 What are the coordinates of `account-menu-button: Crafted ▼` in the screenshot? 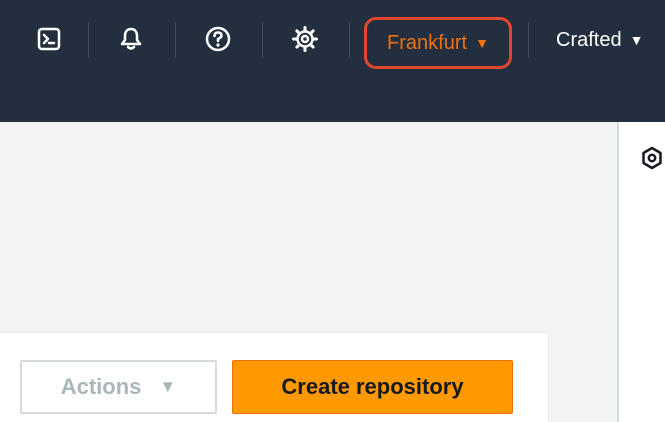 It's located at (599, 40).